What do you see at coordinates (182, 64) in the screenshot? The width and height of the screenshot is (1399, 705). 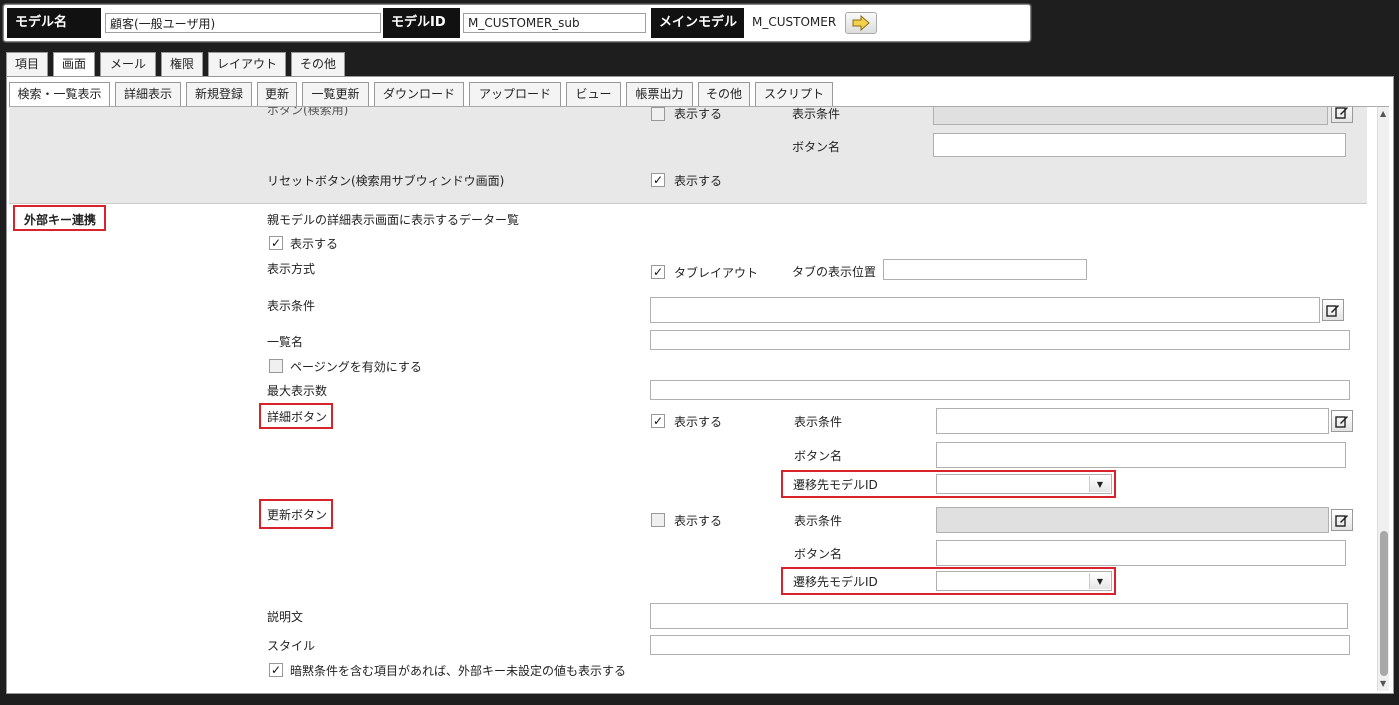 I see `tab-permission: 権限` at bounding box center [182, 64].